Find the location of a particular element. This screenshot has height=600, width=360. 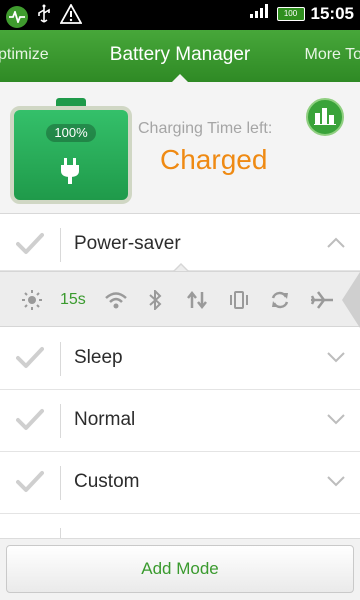

footer-bar: Add Mode is located at coordinates (180, 569).